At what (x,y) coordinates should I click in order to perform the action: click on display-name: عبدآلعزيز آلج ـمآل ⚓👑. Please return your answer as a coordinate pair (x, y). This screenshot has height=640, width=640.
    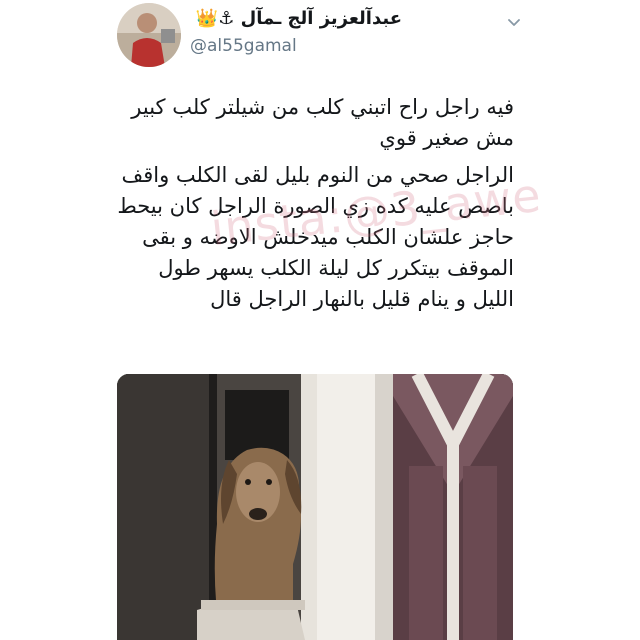
    Looking at the image, I should click on (299, 18).